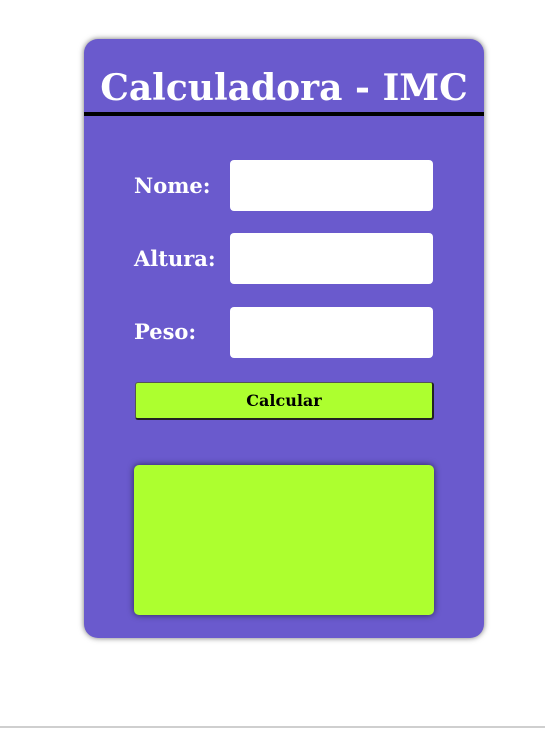 This screenshot has width=545, height=729. What do you see at coordinates (175, 258) in the screenshot?
I see `height-label: Altura:` at bounding box center [175, 258].